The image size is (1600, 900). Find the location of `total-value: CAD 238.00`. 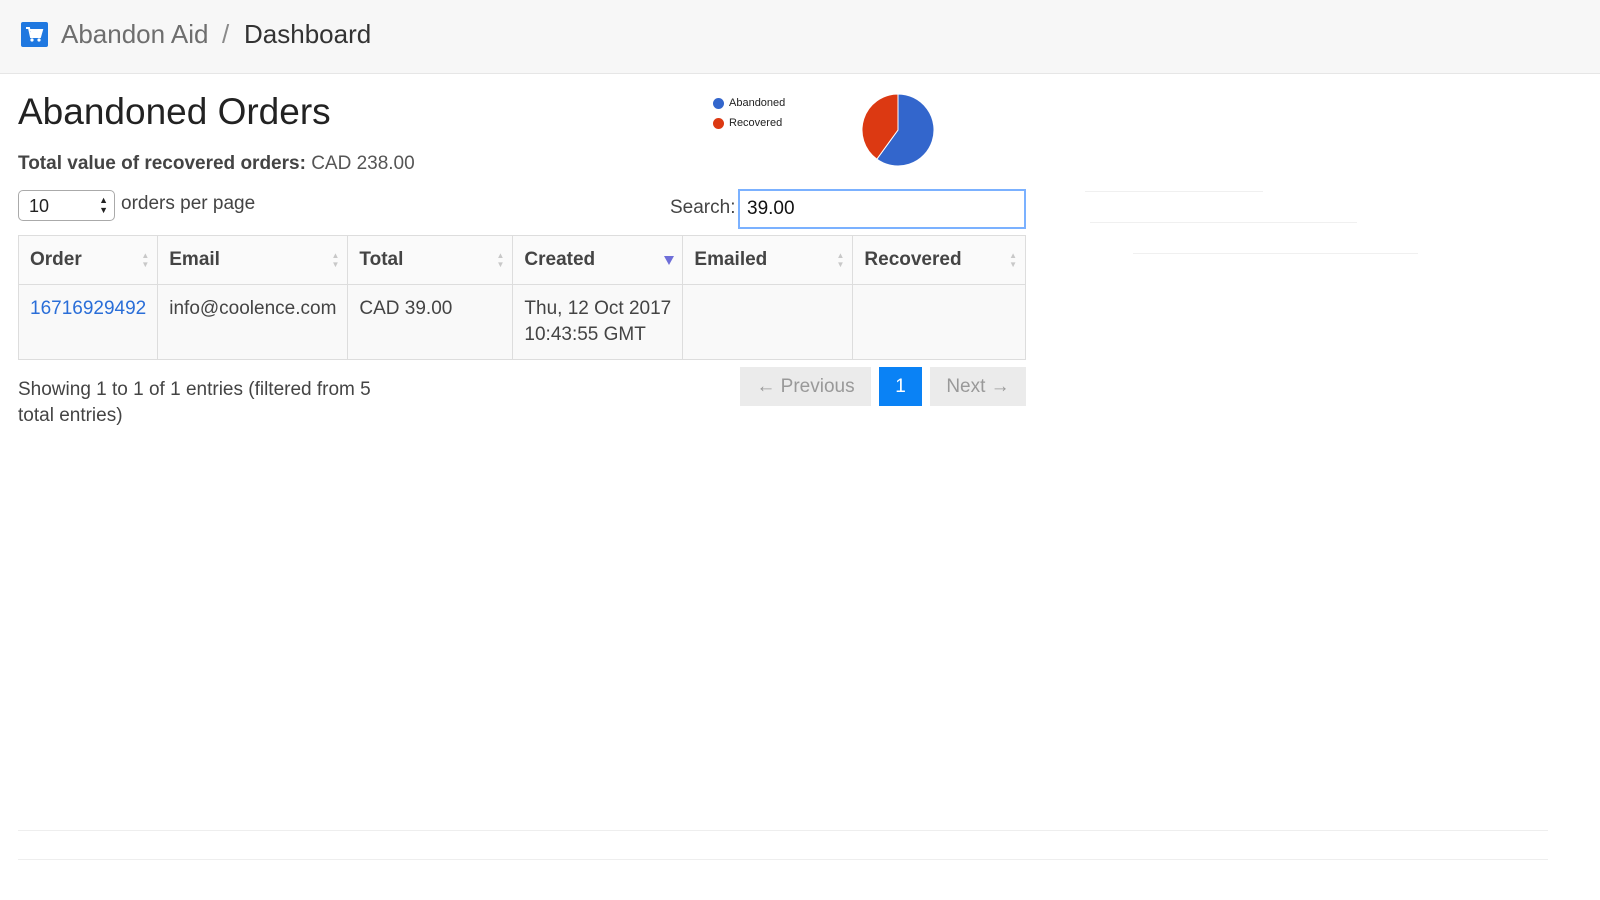

total-value: CAD 238.00 is located at coordinates (363, 163).